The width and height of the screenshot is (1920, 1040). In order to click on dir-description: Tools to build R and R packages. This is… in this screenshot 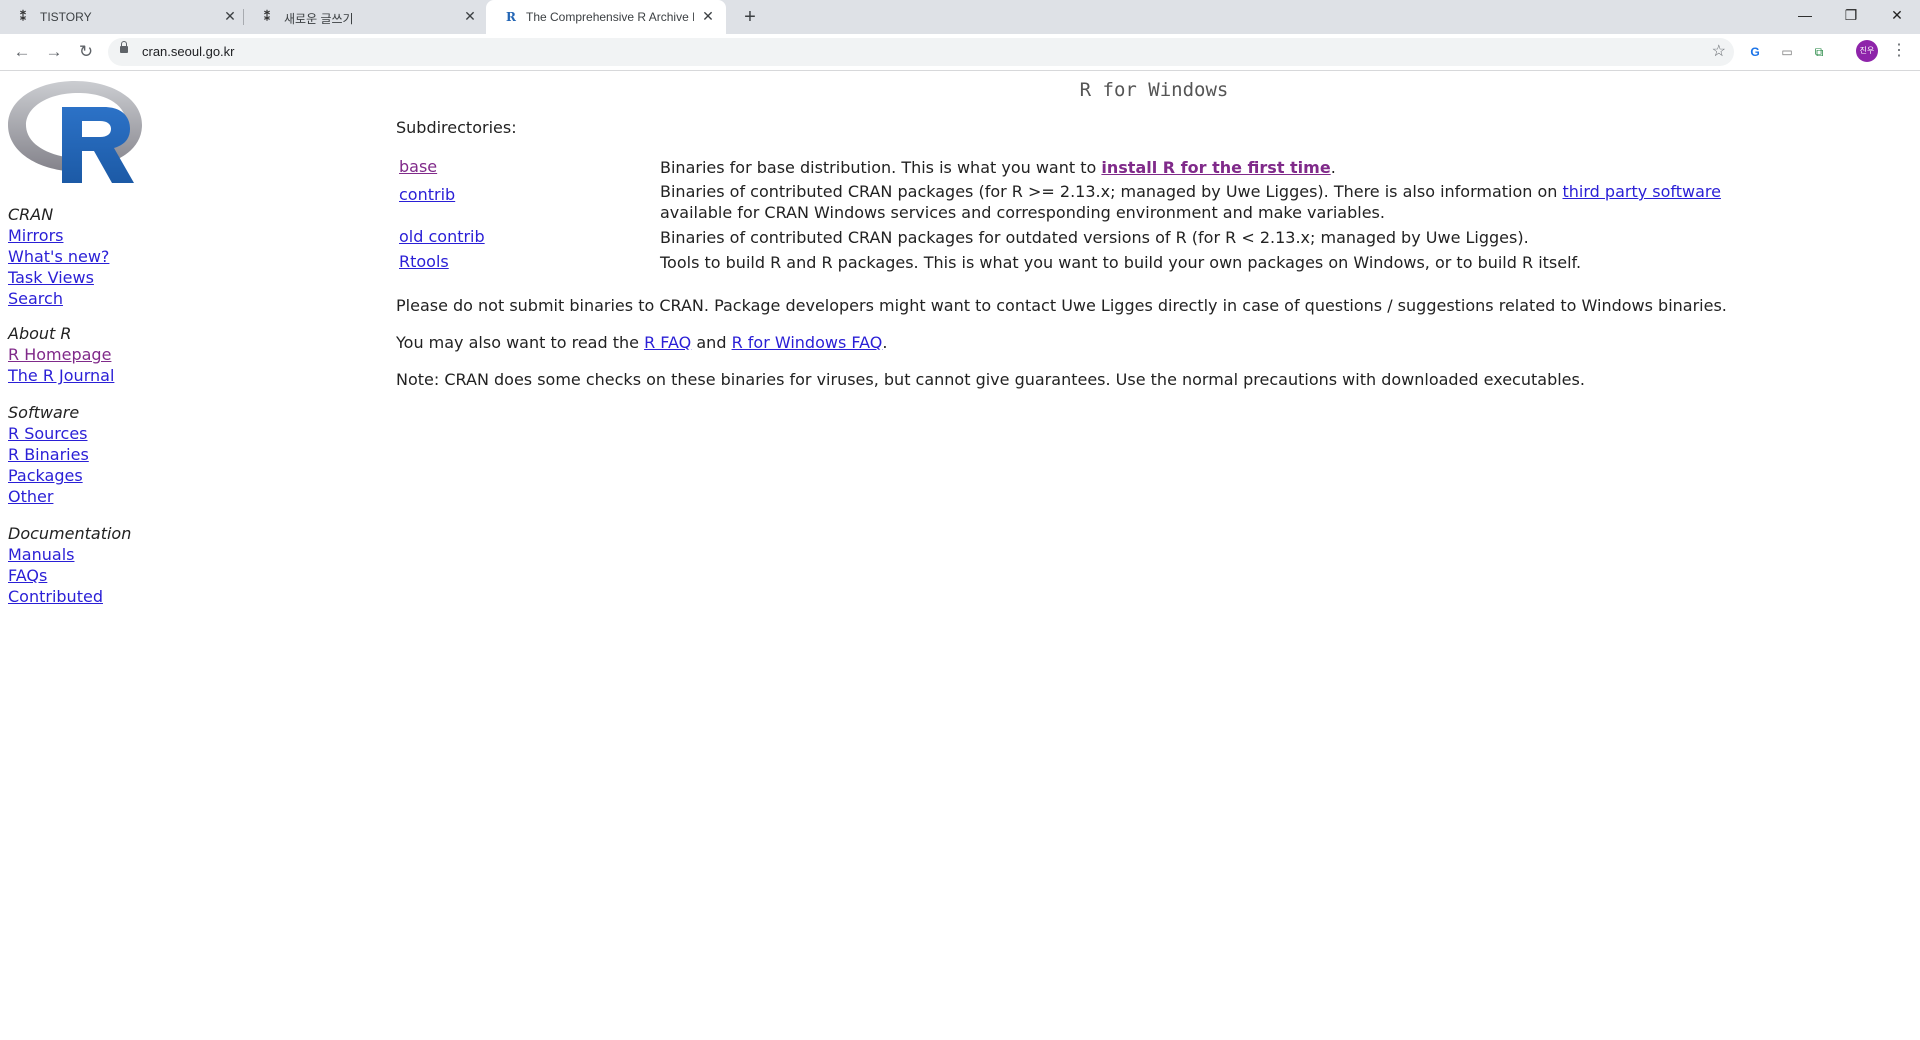, I will do `click(1121, 262)`.